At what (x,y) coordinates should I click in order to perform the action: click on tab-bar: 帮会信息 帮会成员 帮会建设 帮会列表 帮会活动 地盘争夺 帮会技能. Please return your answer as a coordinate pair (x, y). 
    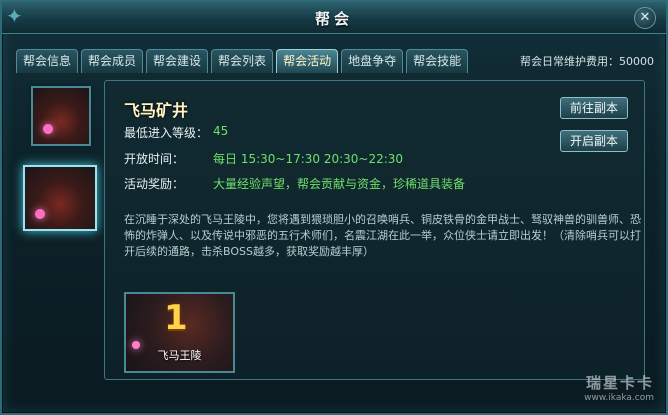
    Looking at the image, I should click on (242, 61).